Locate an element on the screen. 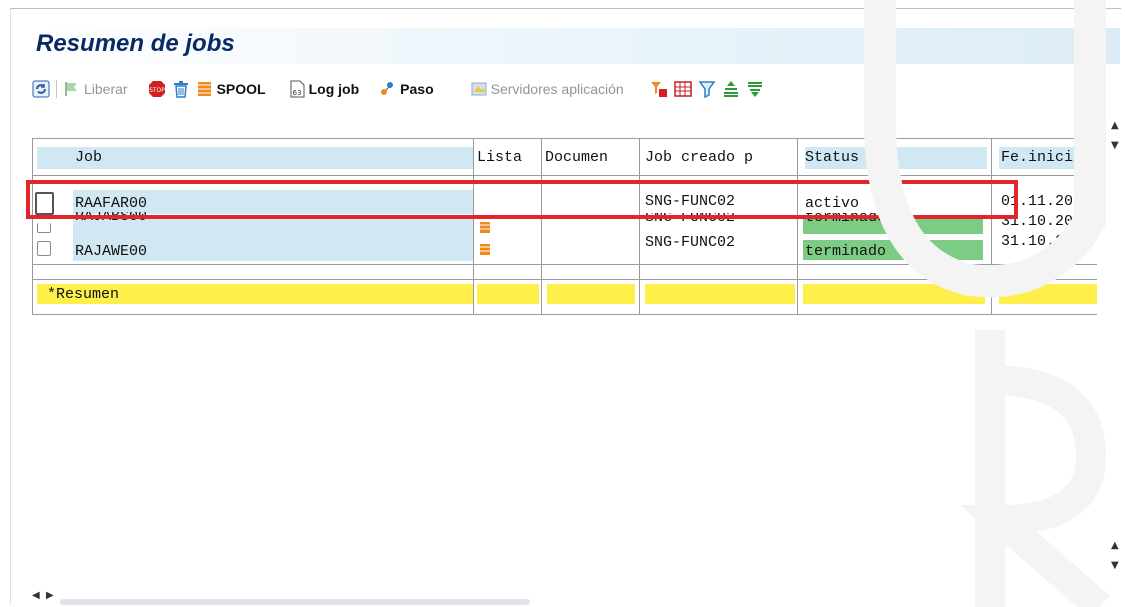  app-servers-button: Servidores aplicación is located at coordinates (547, 89).